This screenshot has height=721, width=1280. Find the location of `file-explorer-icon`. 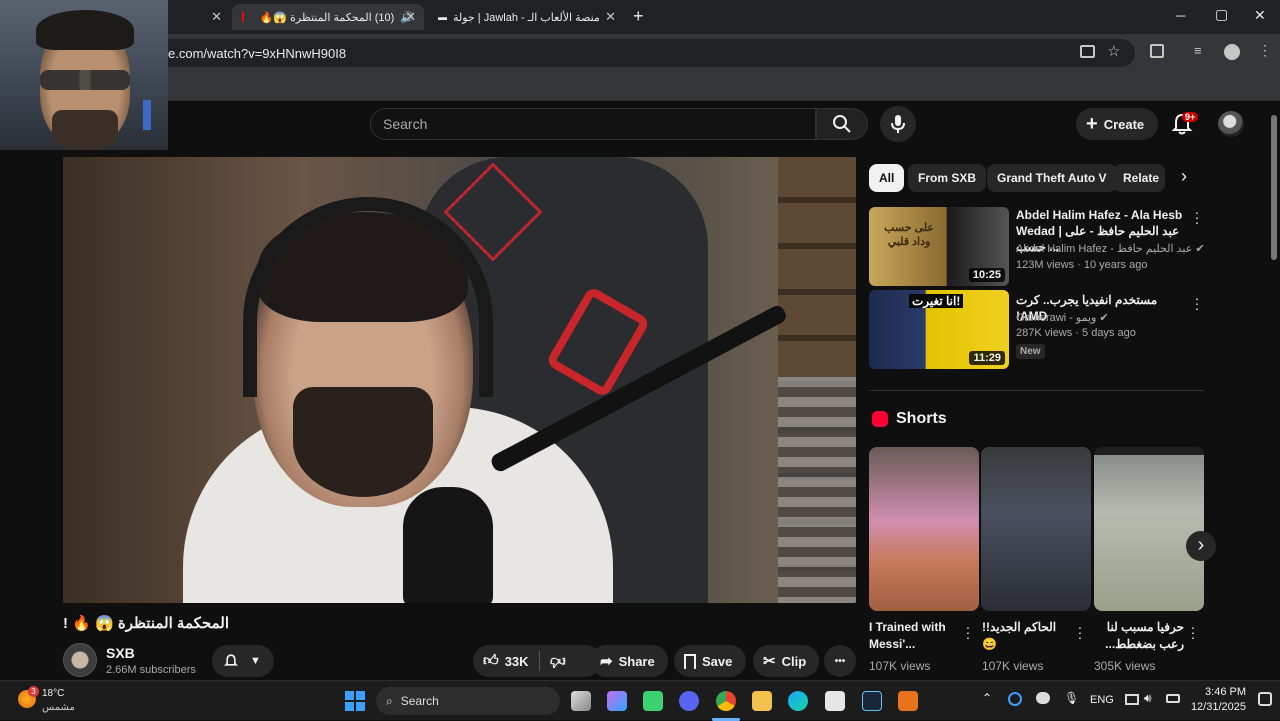

file-explorer-icon is located at coordinates (762, 701).